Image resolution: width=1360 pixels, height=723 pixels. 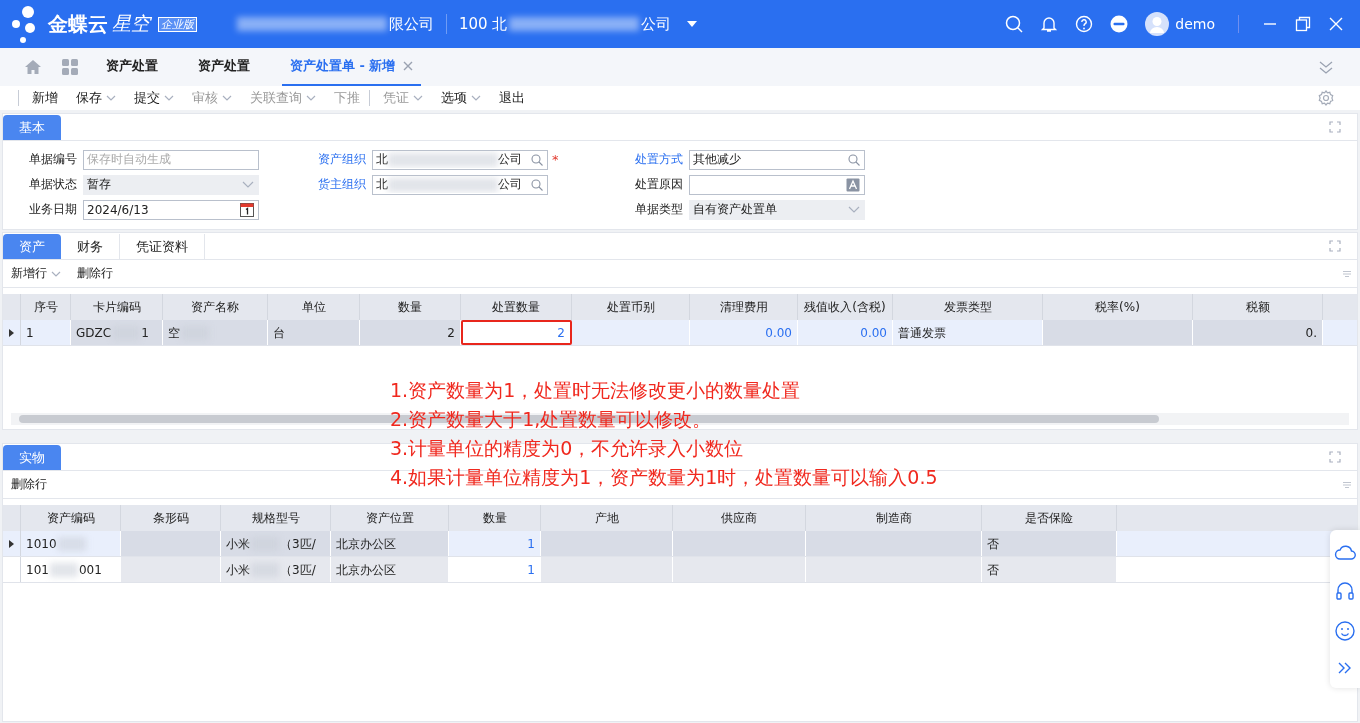 I want to click on language-icon, so click(x=852, y=184).